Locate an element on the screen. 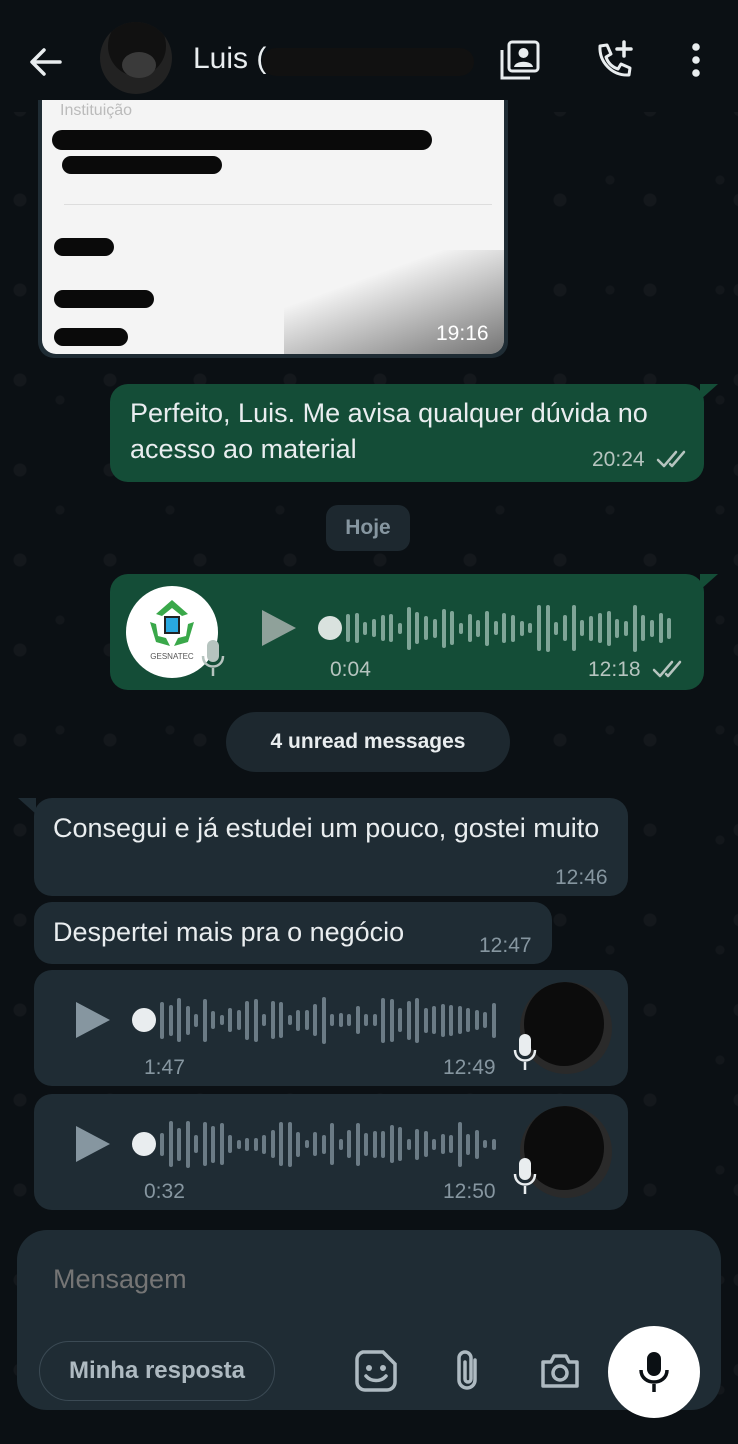 The image size is (738, 1444). back-arrow-icon is located at coordinates (46, 62).